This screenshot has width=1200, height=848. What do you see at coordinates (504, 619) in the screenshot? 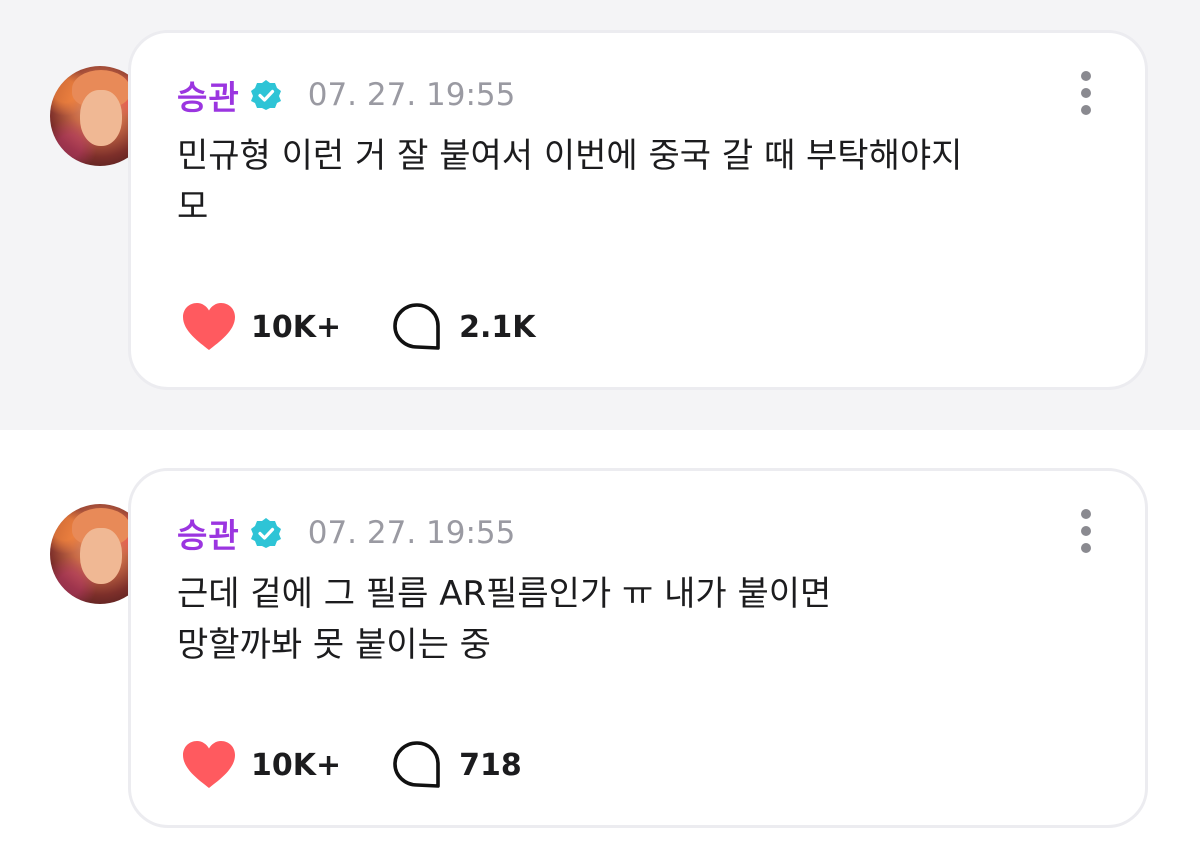
I see `post-text: 근데 겉에 그 필름 AR필름인가 ㅠ 내가 붙이면 망할까봐 못 붙이는 중` at bounding box center [504, 619].